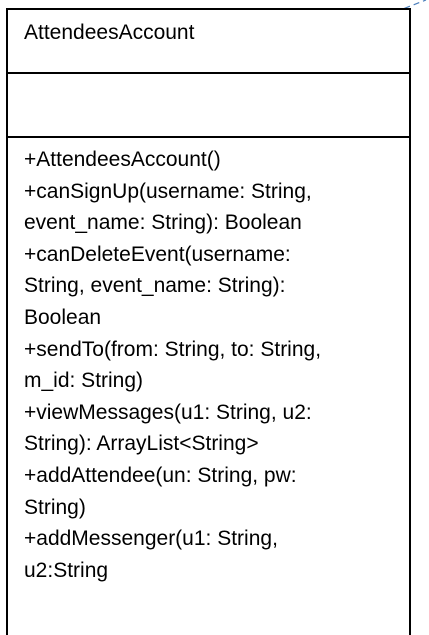  What do you see at coordinates (160, 475) in the screenshot?
I see `method-line: +addAttendee(un: String, pw:` at bounding box center [160, 475].